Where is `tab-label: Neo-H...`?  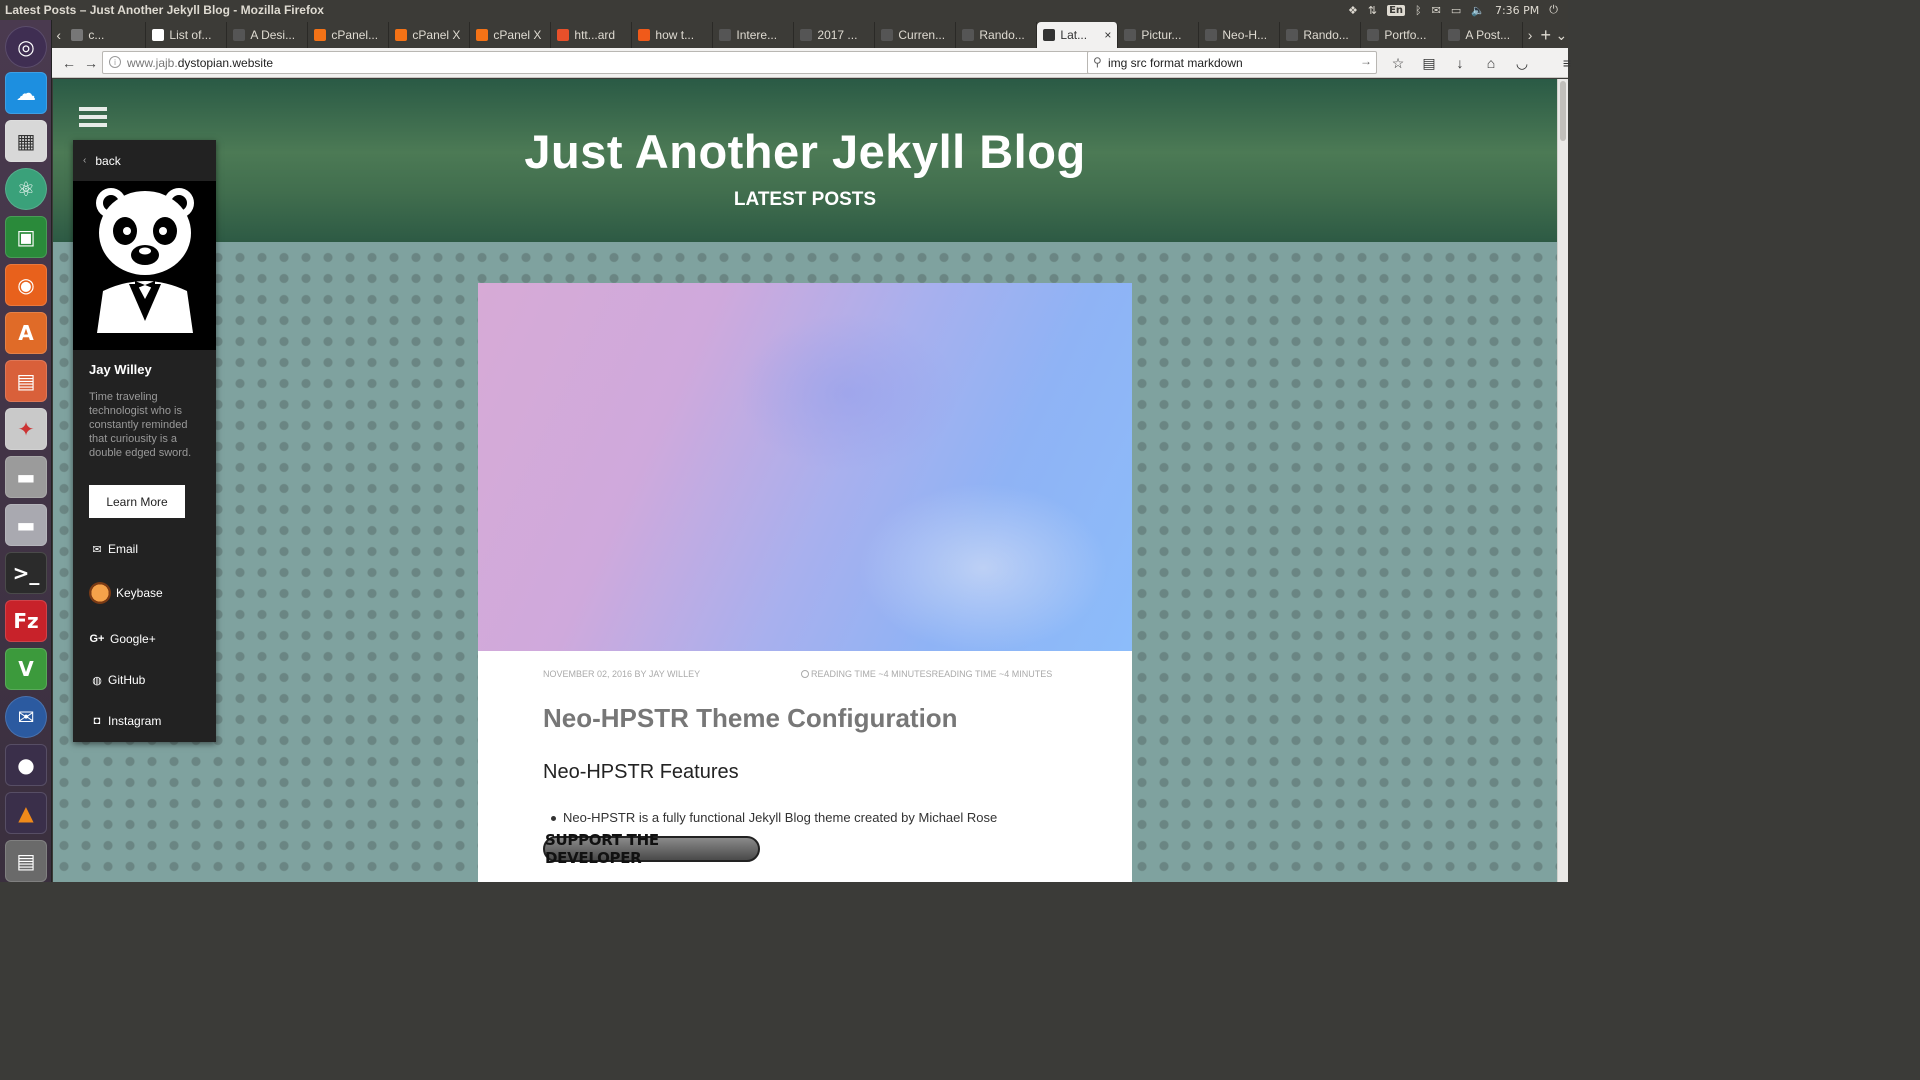
tab-label: Neo-H... is located at coordinates (1245, 35).